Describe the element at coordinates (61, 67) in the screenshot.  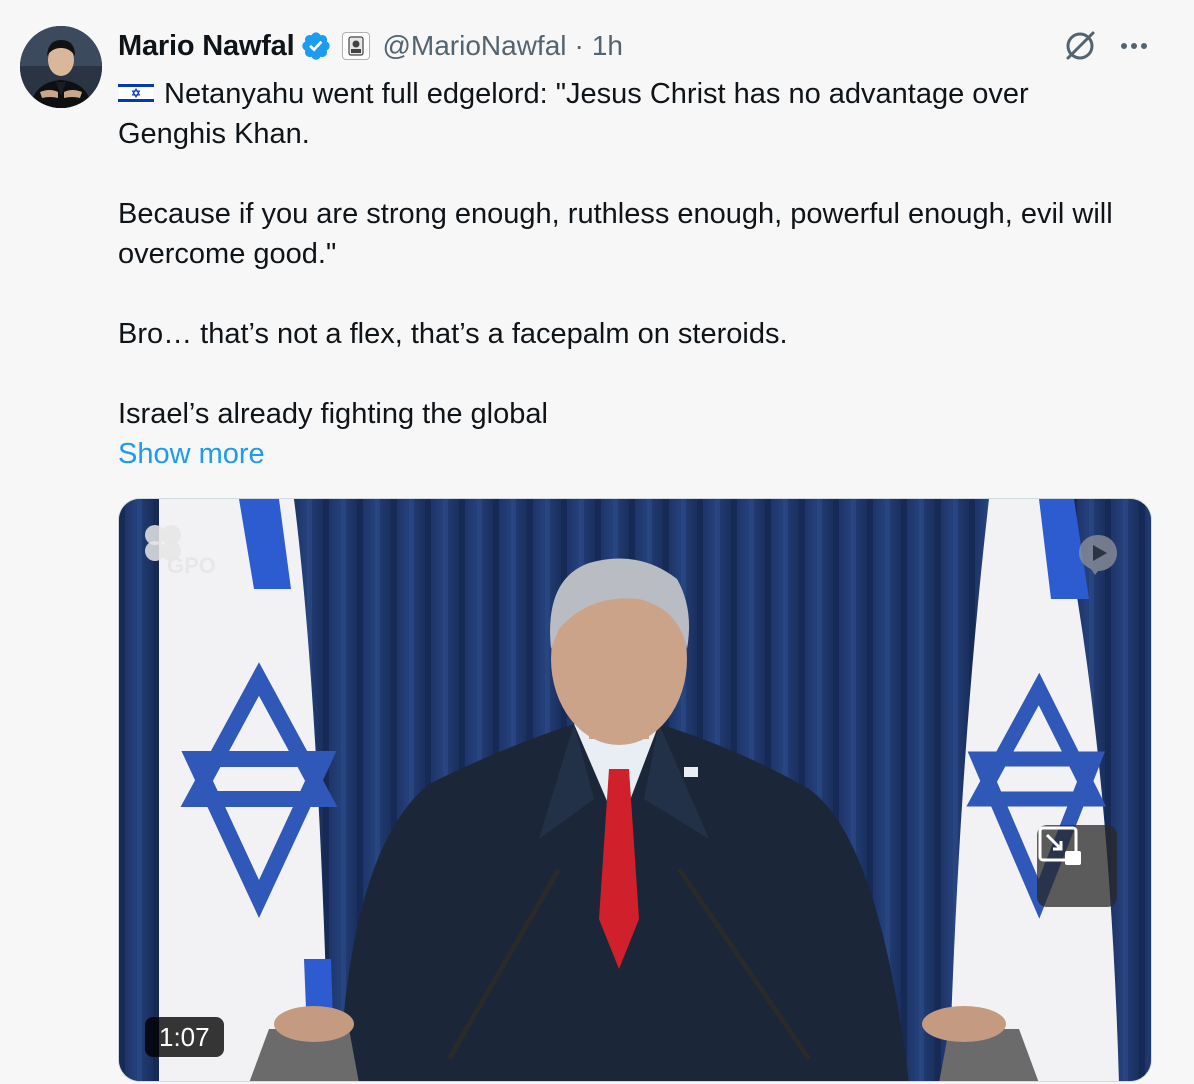
I see `avatar` at that location.